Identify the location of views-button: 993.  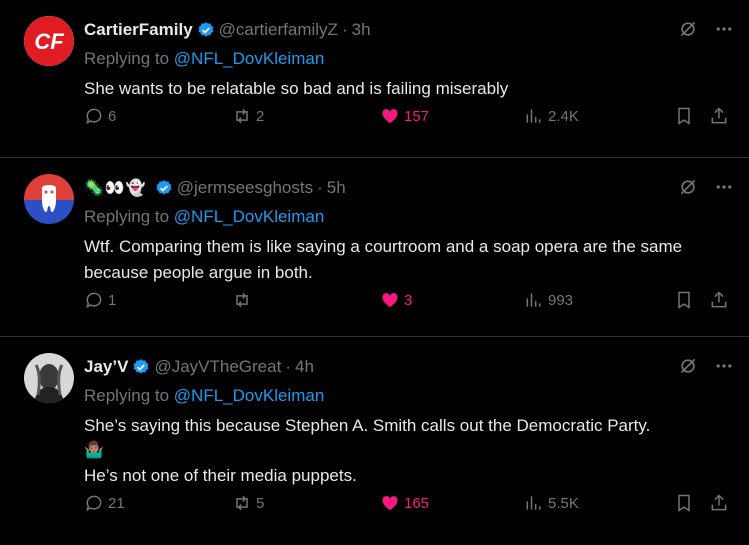
(548, 300).